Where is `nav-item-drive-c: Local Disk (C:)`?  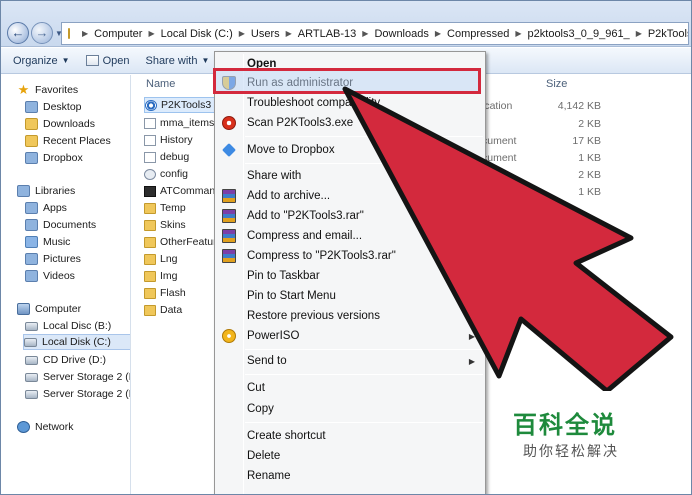 nav-item-drive-c: Local Disk (C:) is located at coordinates (76, 342).